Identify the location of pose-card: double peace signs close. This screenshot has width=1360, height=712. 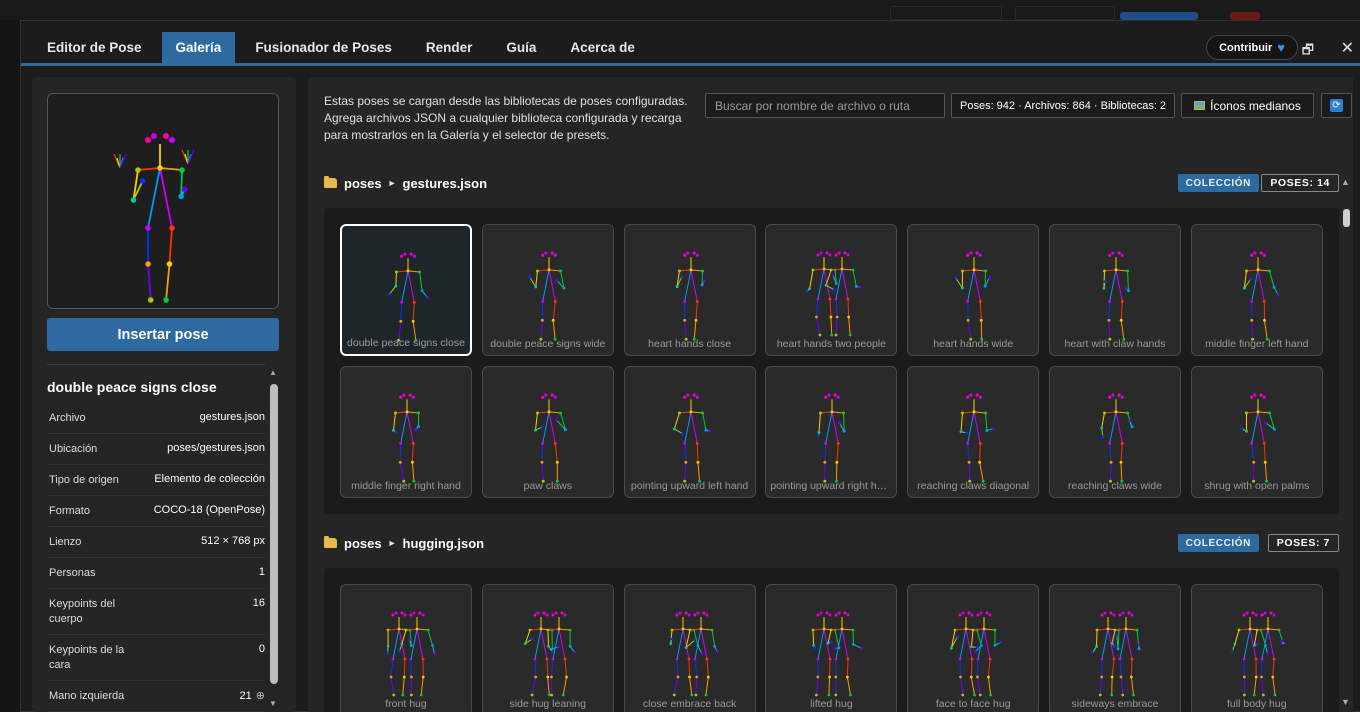
(406, 290).